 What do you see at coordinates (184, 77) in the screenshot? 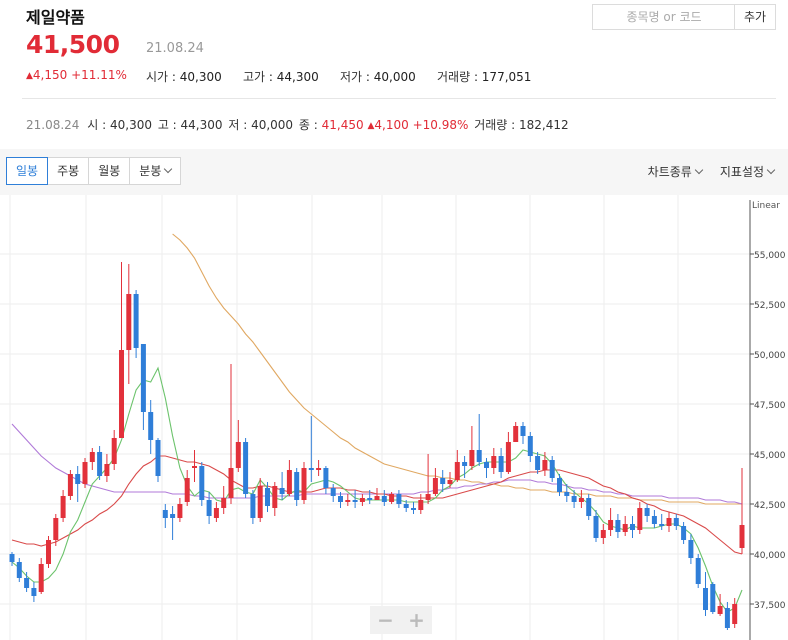
I see `stat-open: 시가 : 40,300` at bounding box center [184, 77].